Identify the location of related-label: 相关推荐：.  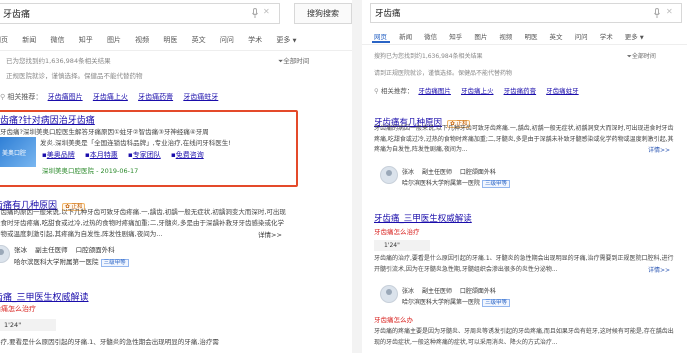
(397, 91).